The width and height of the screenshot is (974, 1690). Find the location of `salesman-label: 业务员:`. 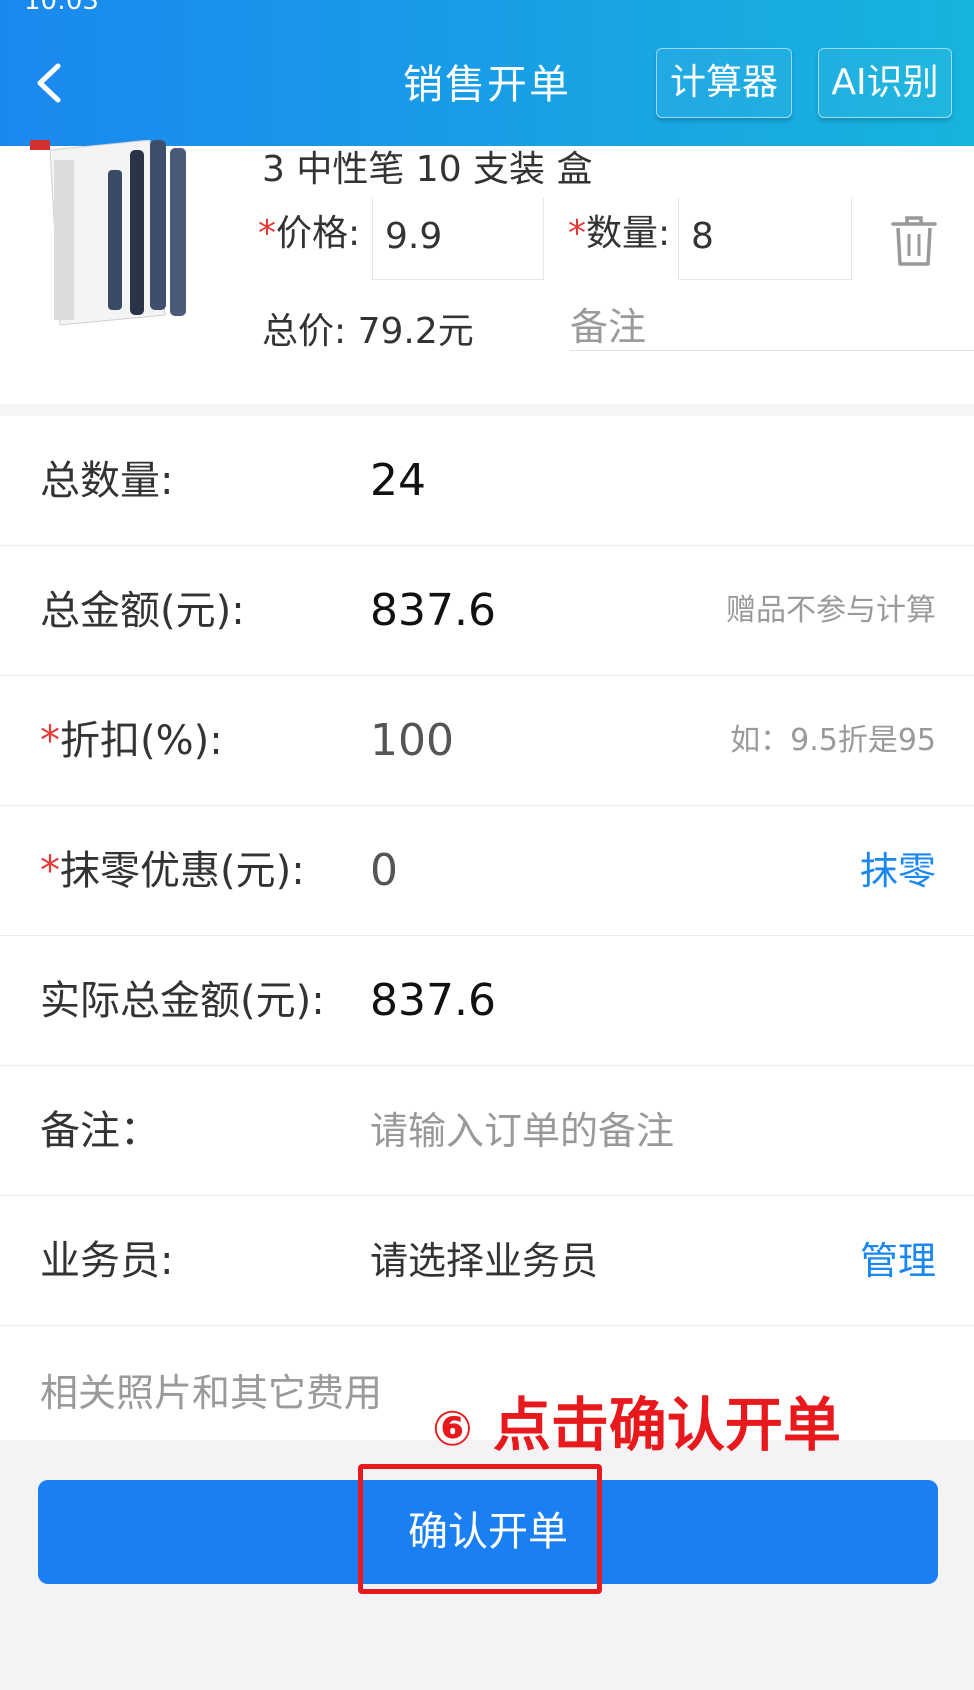

salesman-label: 业务员: is located at coordinates (107, 1261).